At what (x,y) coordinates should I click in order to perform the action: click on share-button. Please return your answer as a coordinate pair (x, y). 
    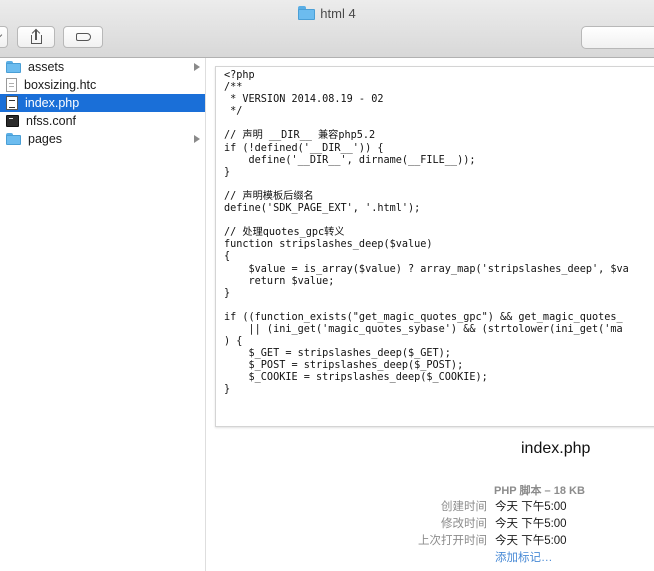
    Looking at the image, I should click on (36, 37).